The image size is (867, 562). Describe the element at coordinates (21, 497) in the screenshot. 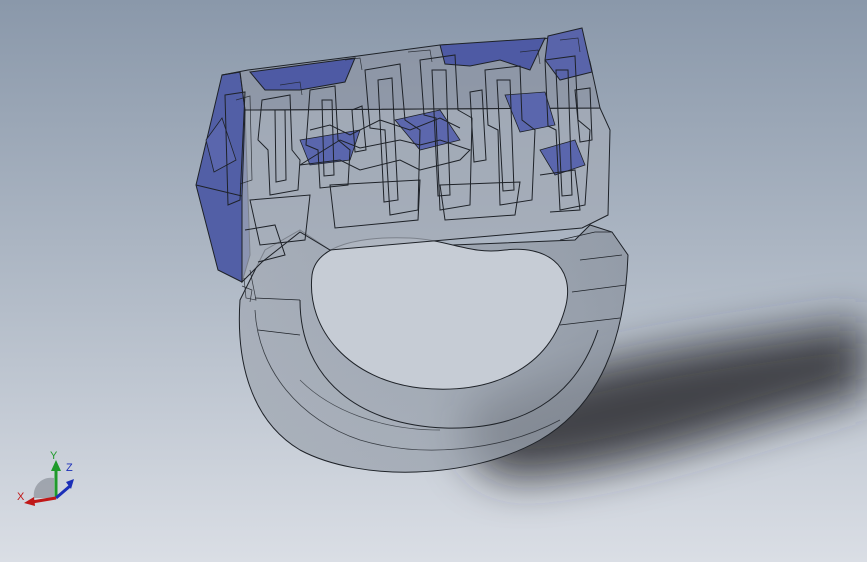

I see `x-axis-label: X` at that location.